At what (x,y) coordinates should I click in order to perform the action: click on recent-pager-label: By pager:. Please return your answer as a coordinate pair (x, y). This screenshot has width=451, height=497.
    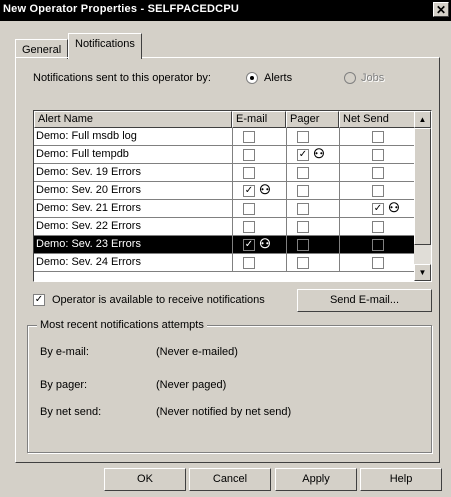
    Looking at the image, I should click on (64, 385).